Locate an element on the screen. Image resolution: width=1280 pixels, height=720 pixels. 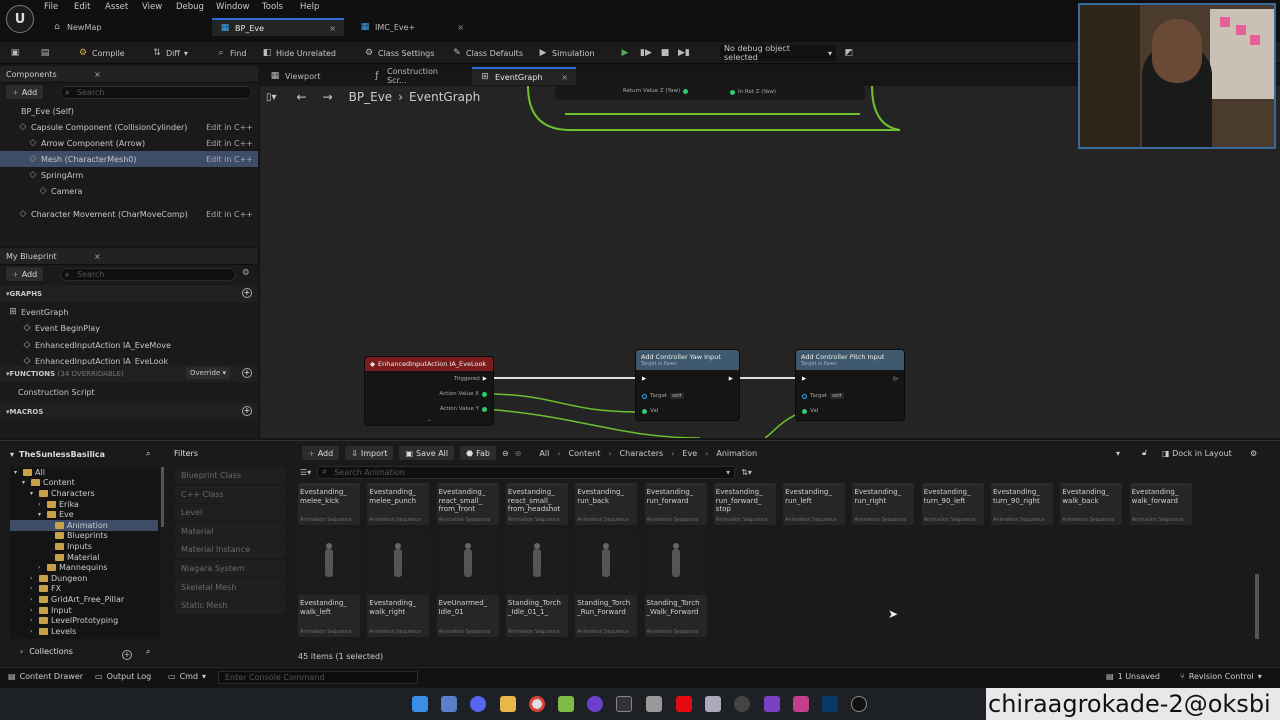
add-graph-icon: + is located at coordinates (247, 293).